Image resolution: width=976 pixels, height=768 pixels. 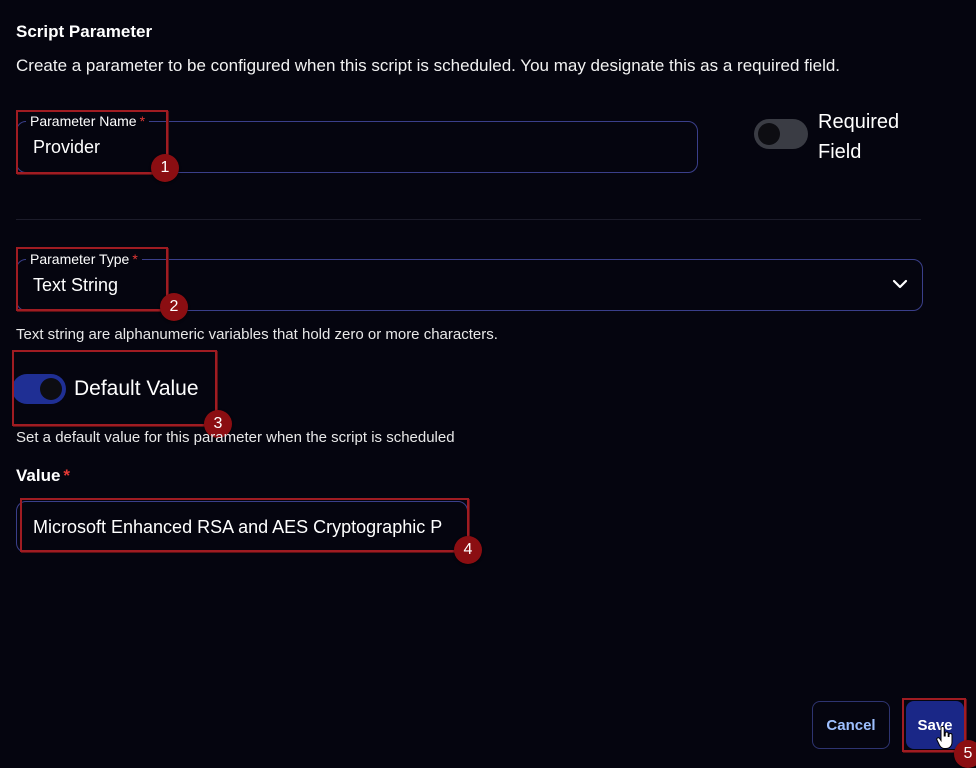 What do you see at coordinates (851, 725) in the screenshot?
I see `cancel-button: Cancel` at bounding box center [851, 725].